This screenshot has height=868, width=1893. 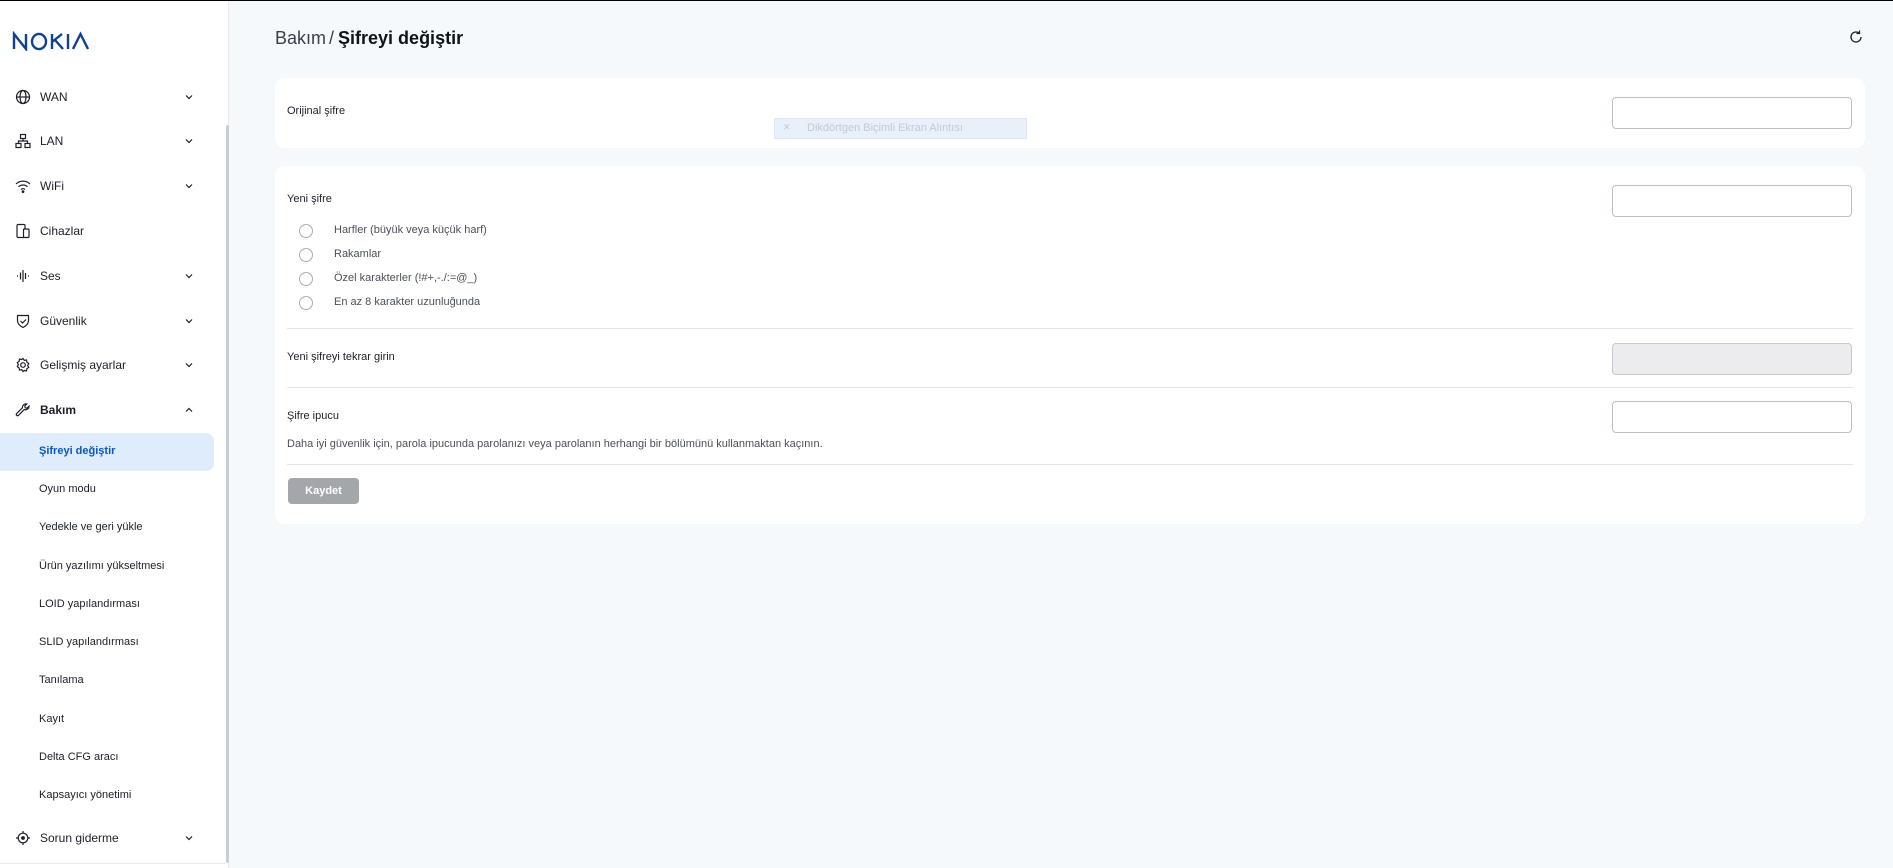 I want to click on requirement-label: En az 8 karakter uzunluğunda, so click(x=407, y=302).